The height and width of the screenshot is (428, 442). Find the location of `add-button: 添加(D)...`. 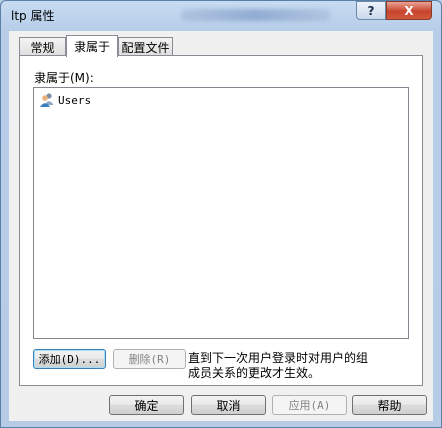

add-button: 添加(D)... is located at coordinates (69, 359).